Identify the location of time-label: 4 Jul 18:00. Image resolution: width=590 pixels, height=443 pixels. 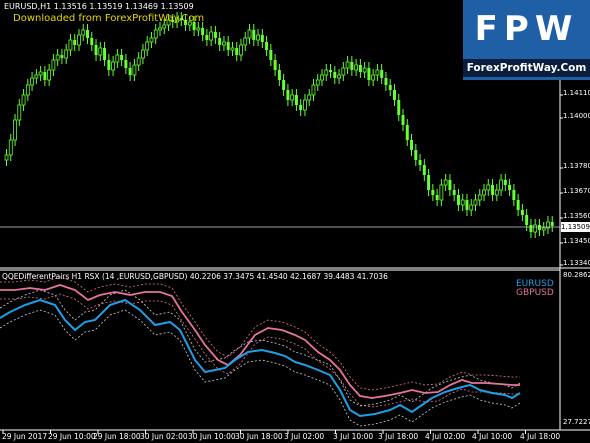
(540, 436).